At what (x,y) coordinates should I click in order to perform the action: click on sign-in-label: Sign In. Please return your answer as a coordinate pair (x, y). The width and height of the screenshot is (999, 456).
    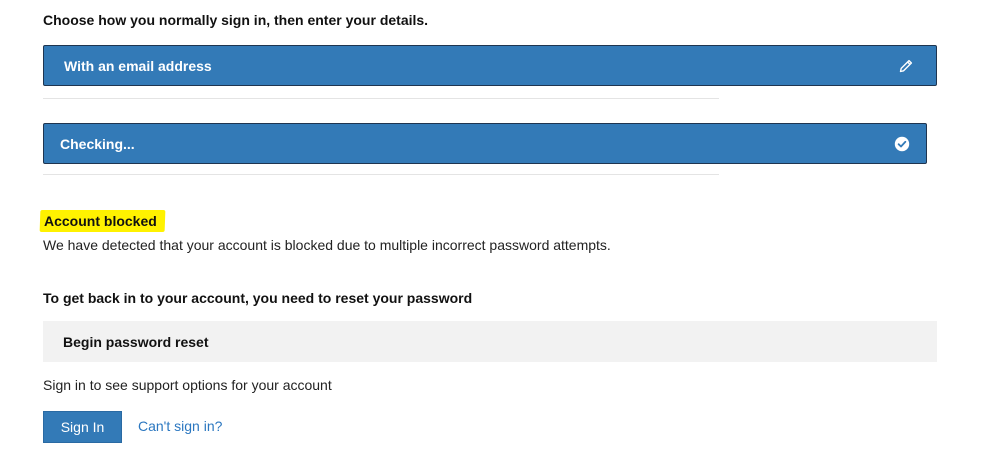
    Looking at the image, I should click on (82, 427).